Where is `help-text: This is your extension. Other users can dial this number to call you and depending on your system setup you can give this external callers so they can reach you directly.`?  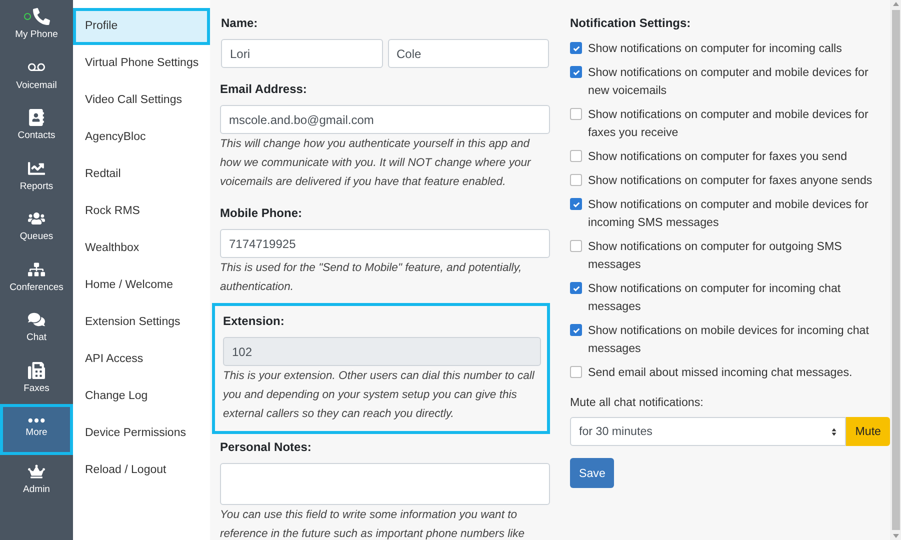 help-text: This is your extension. Other users can dial this number to call you and depending on your system setup you can give this external callers so they can reach you directly. is located at coordinates (379, 395).